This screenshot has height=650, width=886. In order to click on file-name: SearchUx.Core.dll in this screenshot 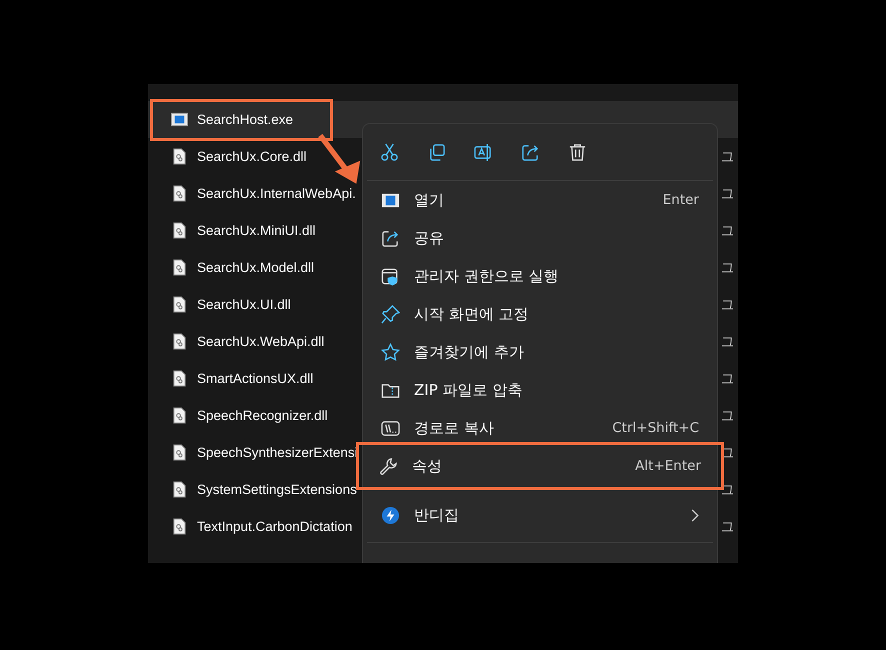, I will do `click(252, 156)`.